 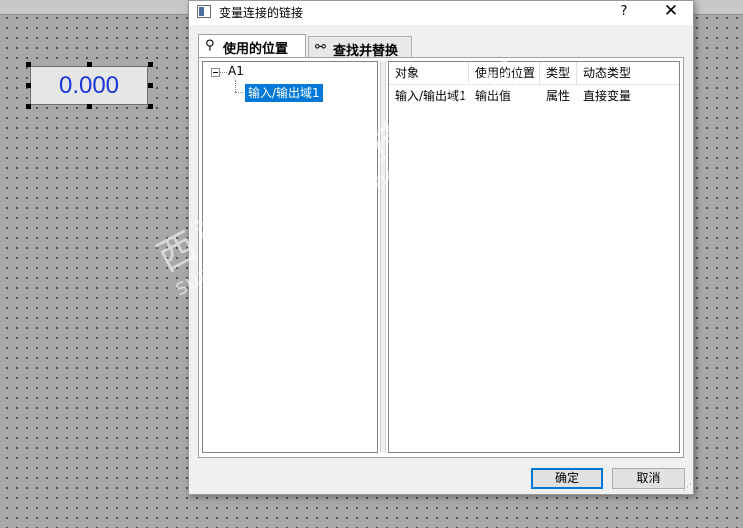 I want to click on resize-grip-icon: ⋰, so click(x=687, y=488).